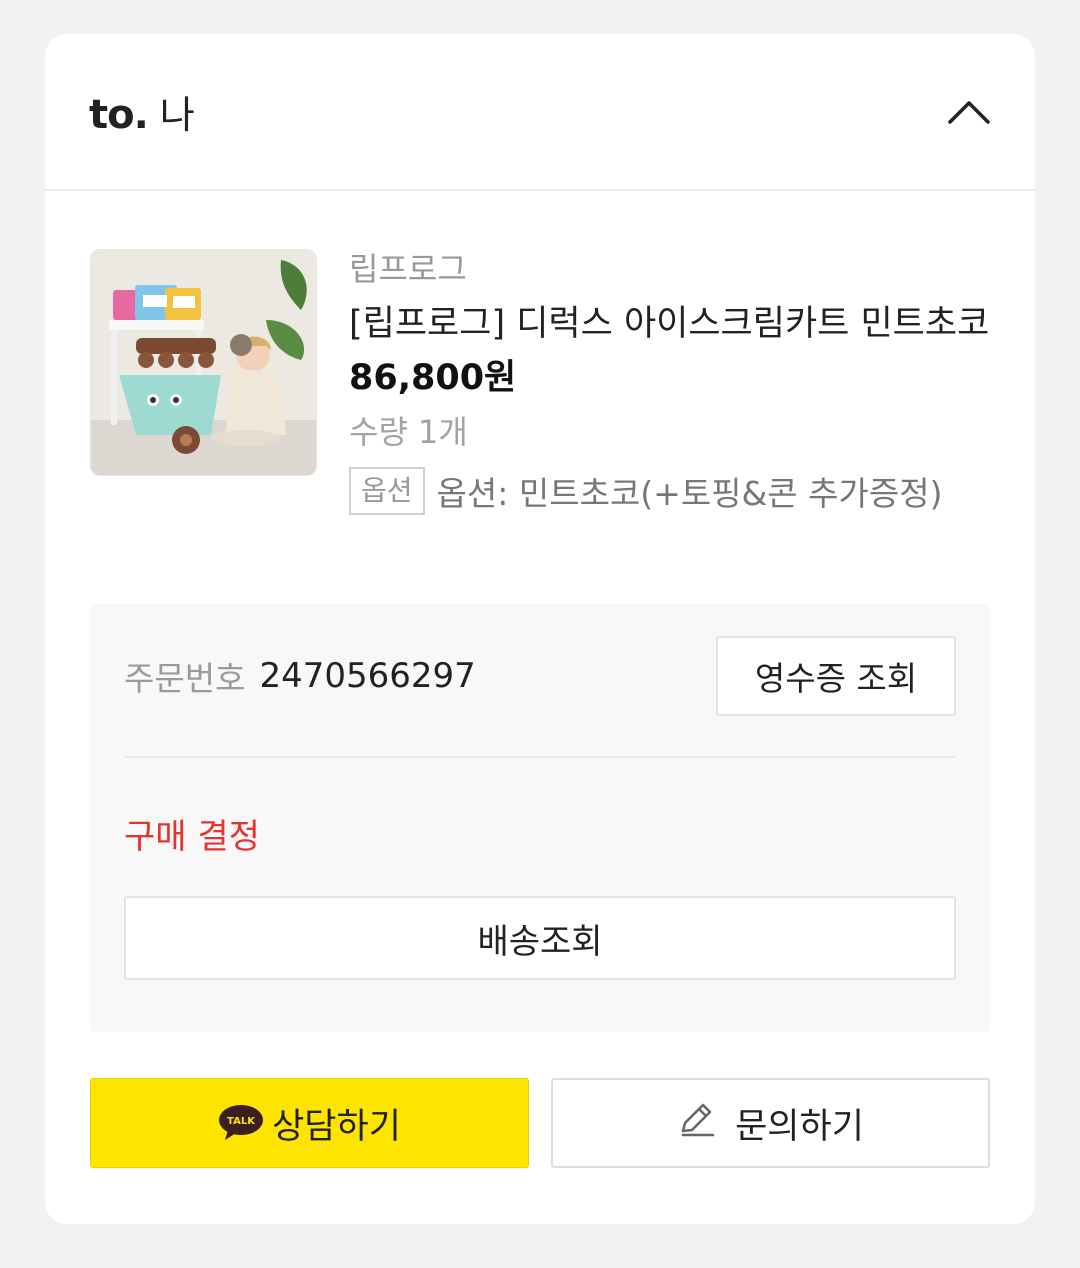 The width and height of the screenshot is (1080, 1268). I want to click on product-quantity: 수량 1개, so click(408, 432).